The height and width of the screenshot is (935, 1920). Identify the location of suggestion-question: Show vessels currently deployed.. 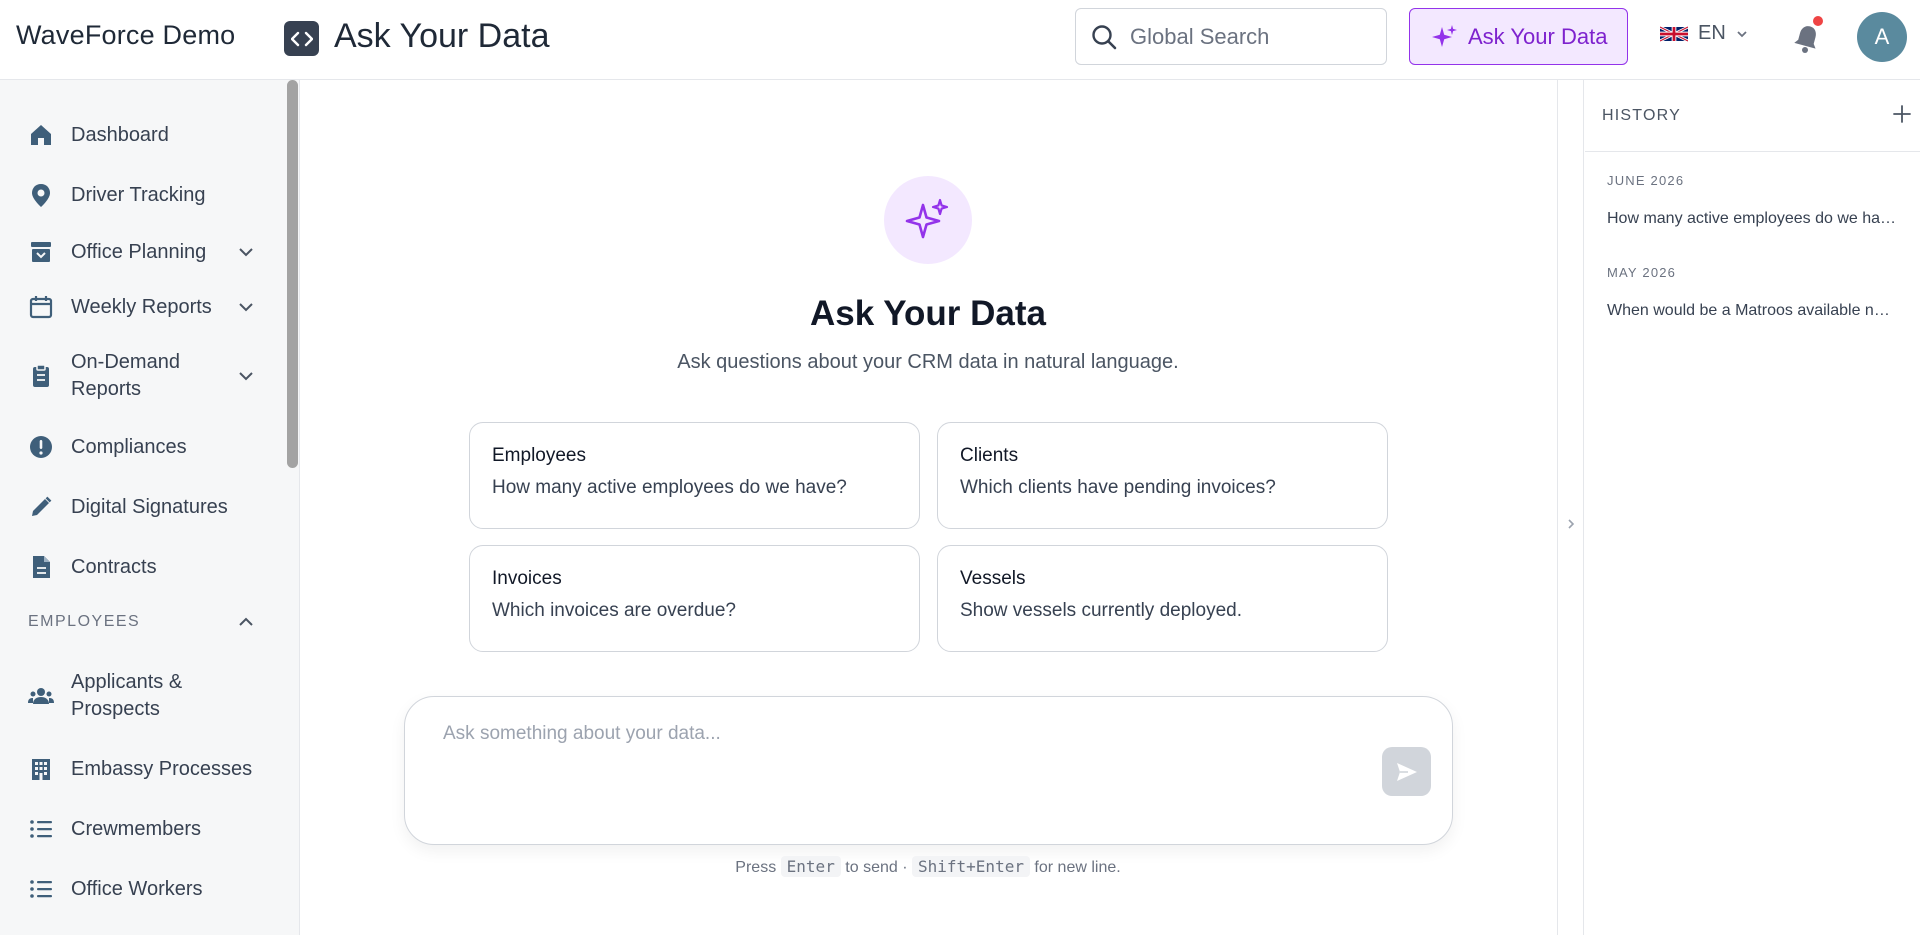
(1101, 610).